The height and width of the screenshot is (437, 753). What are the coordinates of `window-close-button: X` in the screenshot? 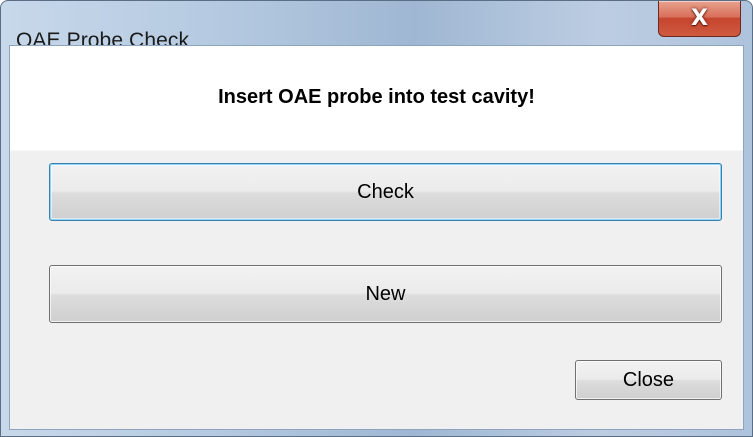 It's located at (699, 19).